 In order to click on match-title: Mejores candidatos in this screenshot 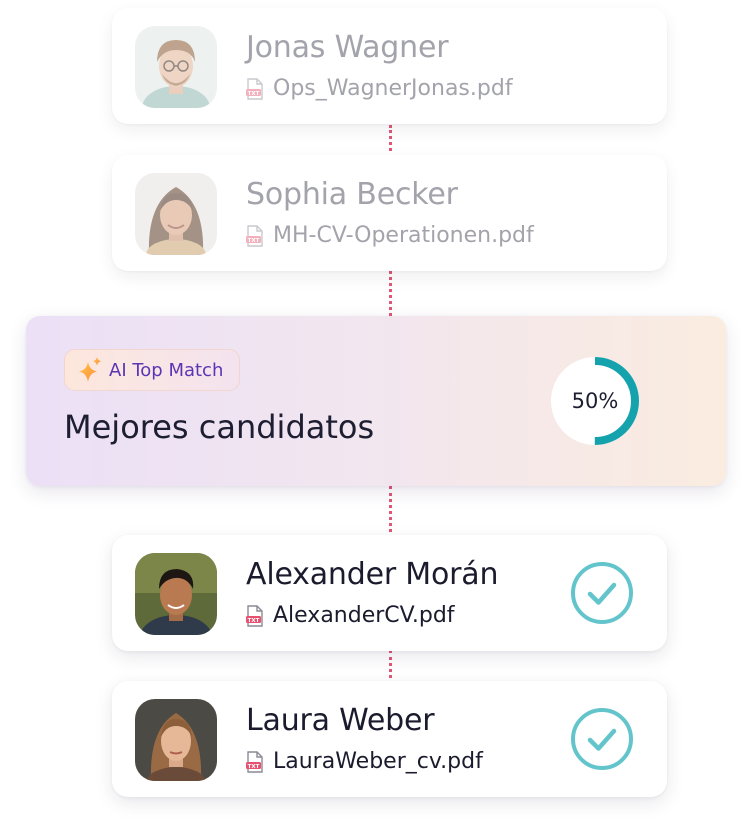, I will do `click(219, 427)`.